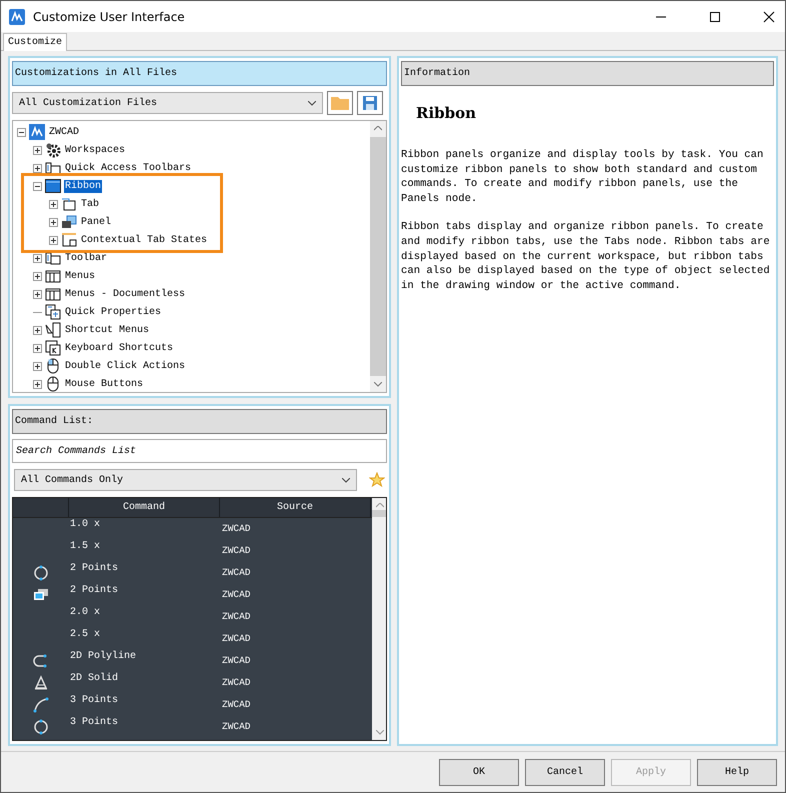 This screenshot has height=793, width=786. What do you see at coordinates (40, 683) in the screenshot?
I see `solid-icon` at bounding box center [40, 683].